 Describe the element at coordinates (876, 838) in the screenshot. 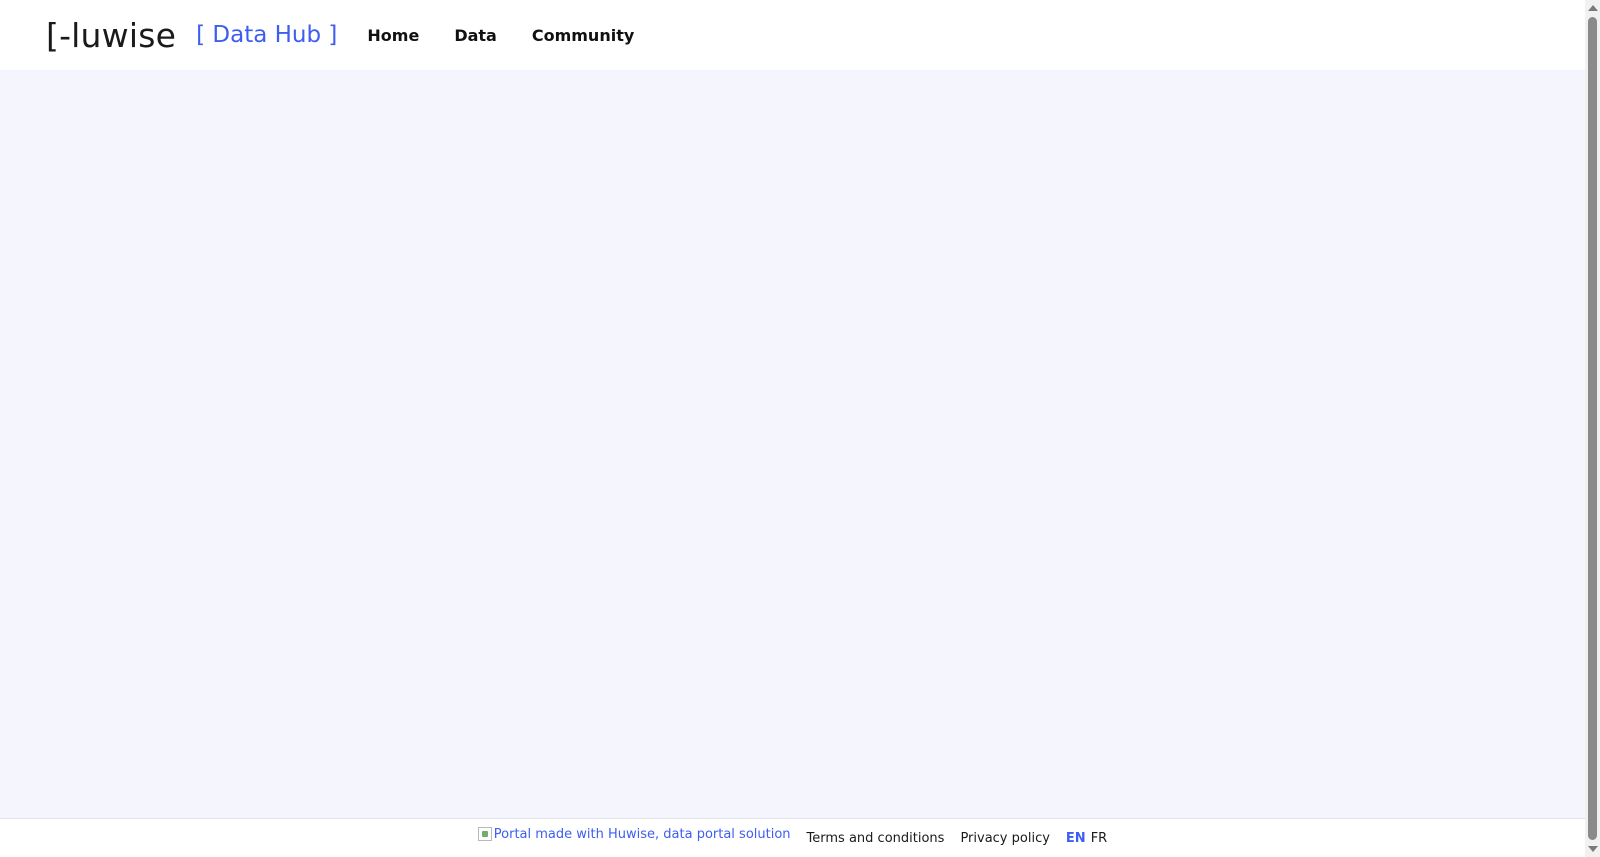

I see `terms-link: Terms and conditions` at that location.